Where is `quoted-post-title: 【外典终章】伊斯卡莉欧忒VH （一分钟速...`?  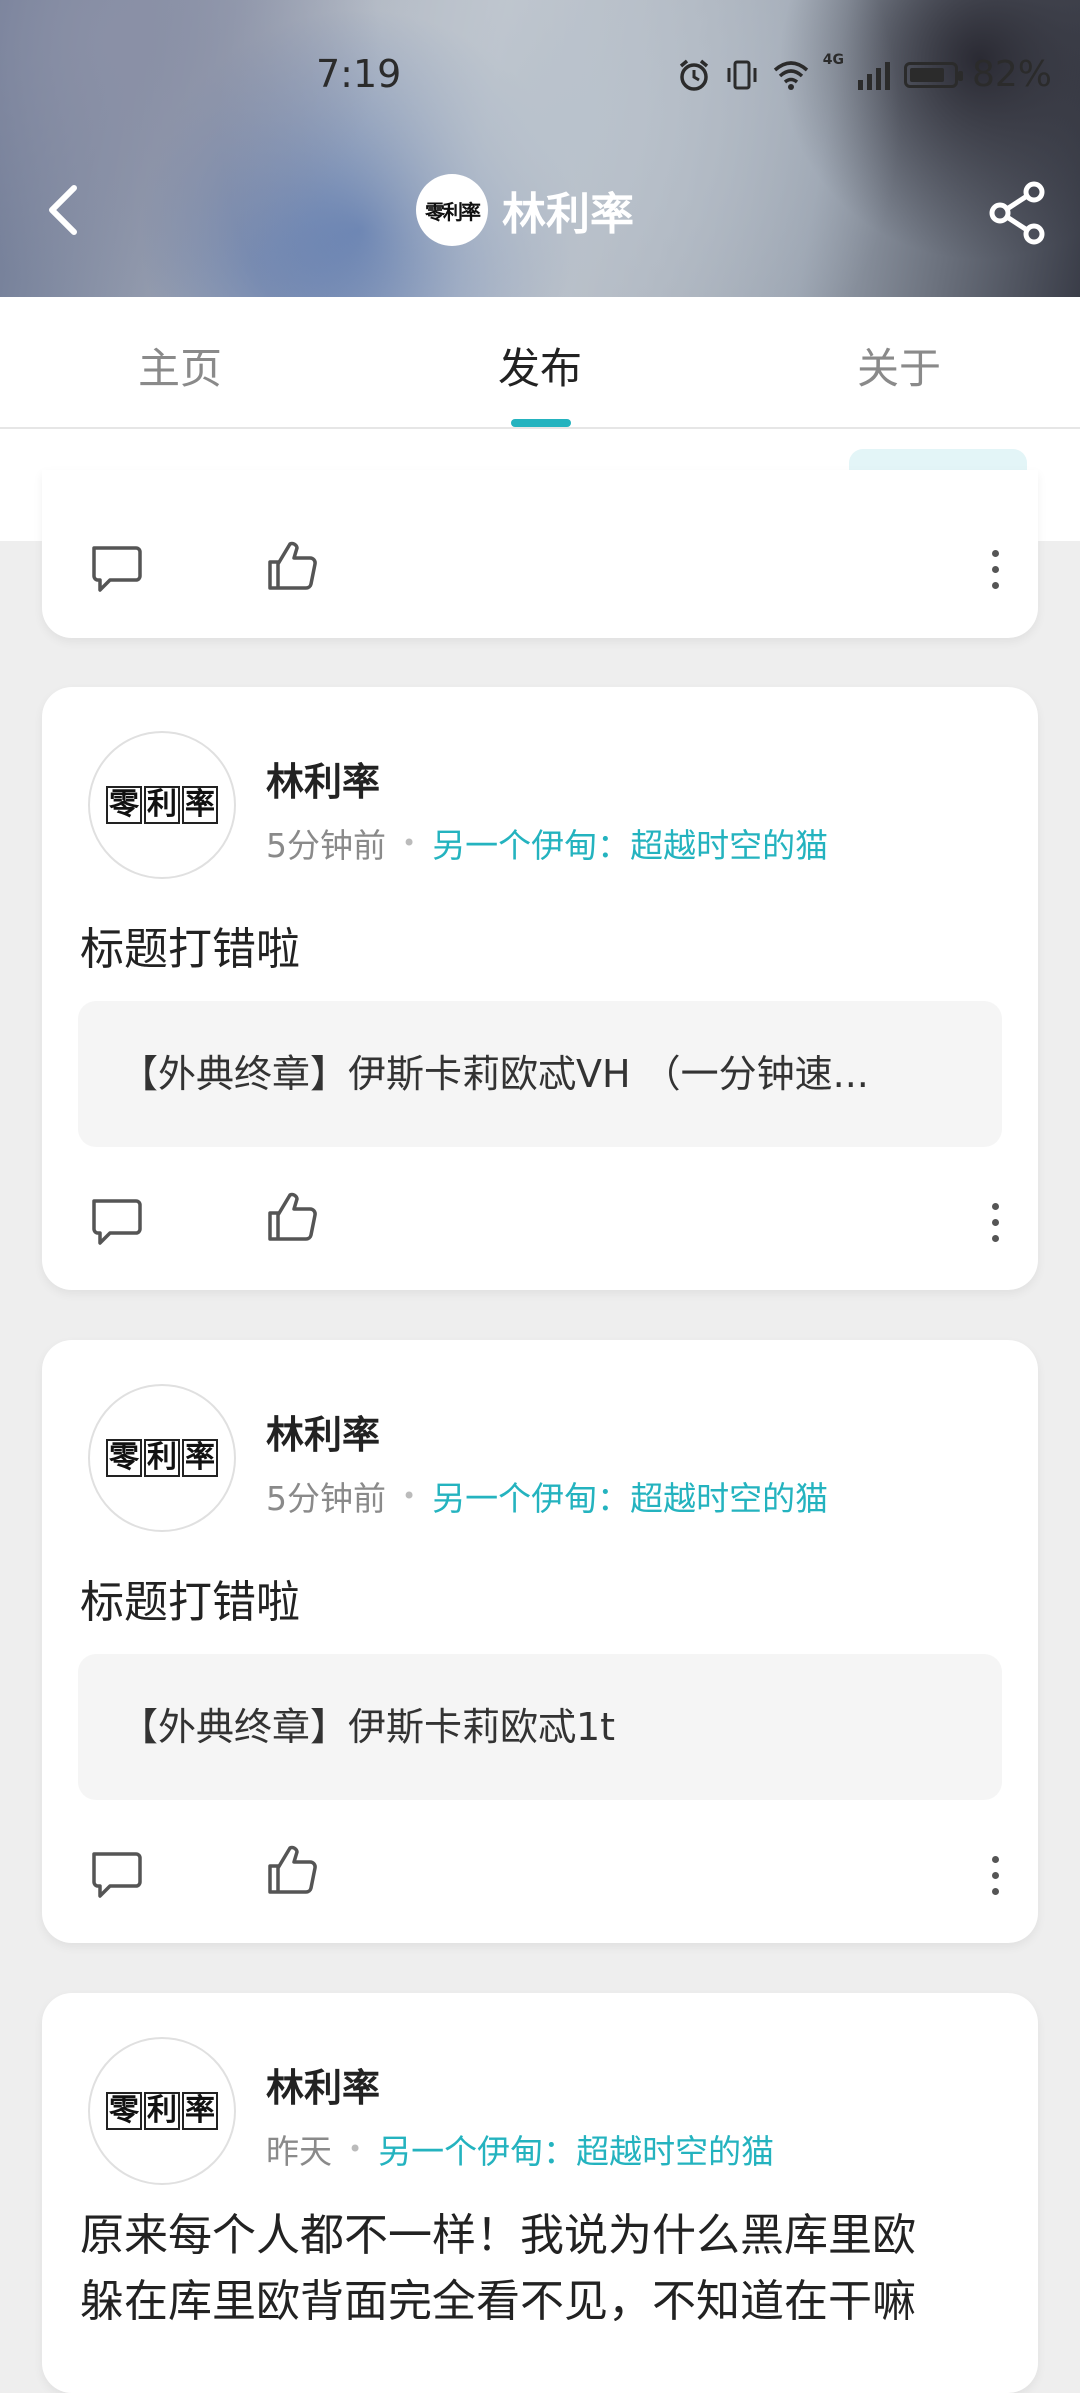 quoted-post-title: 【外典终章】伊斯卡莉欧忒VH （一分钟速... is located at coordinates (494, 1074).